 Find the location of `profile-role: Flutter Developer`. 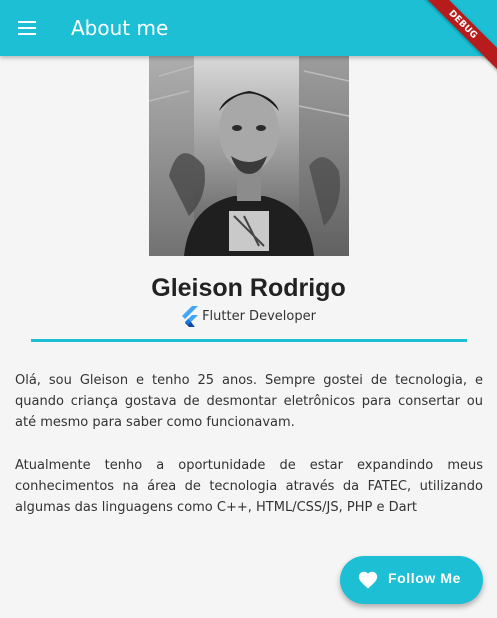

profile-role: Flutter Developer is located at coordinates (248, 316).